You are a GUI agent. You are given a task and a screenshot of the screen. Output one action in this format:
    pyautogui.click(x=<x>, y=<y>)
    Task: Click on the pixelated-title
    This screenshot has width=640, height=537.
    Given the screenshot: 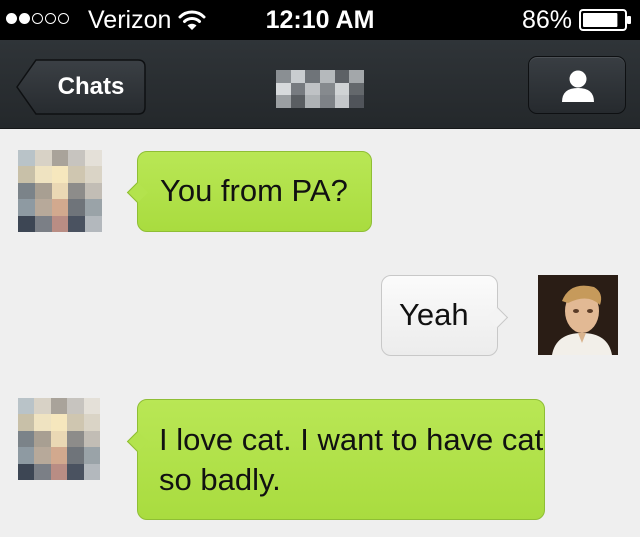 What is the action you would take?
    pyautogui.click(x=320, y=89)
    